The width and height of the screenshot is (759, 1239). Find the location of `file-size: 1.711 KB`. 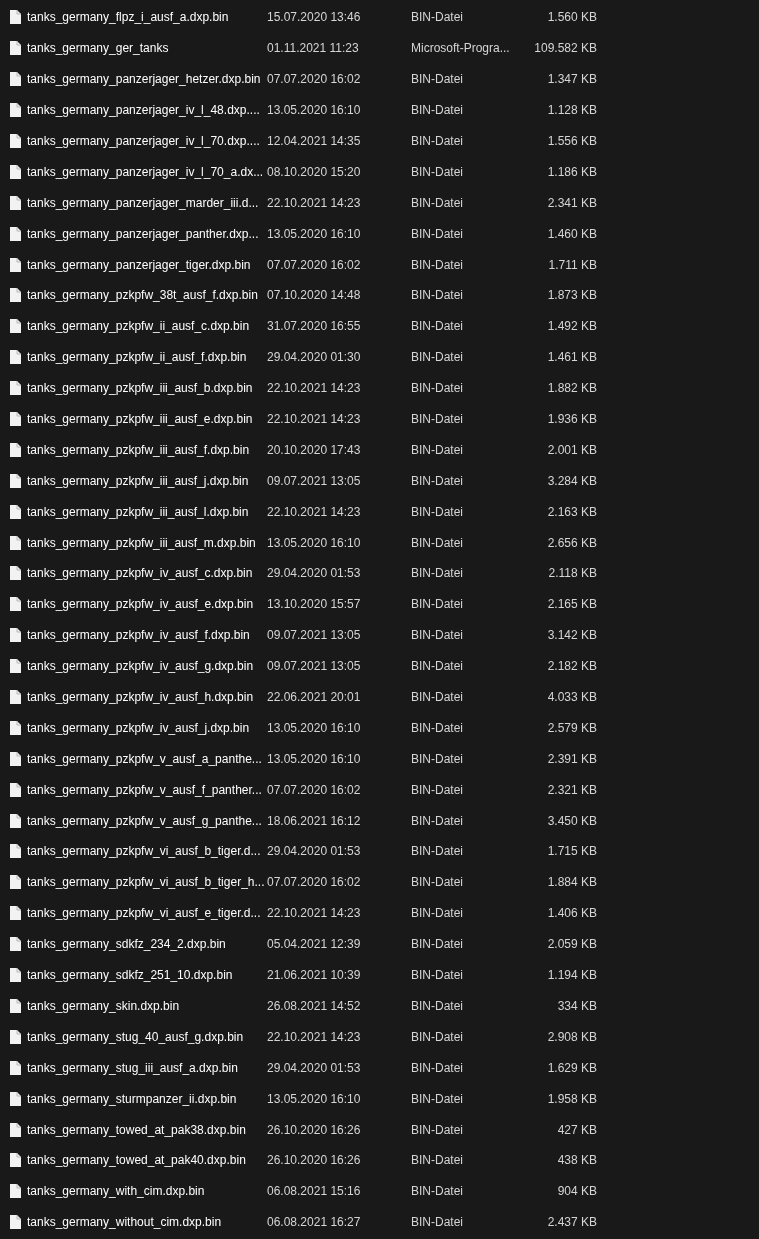

file-size: 1.711 KB is located at coordinates (572, 264).